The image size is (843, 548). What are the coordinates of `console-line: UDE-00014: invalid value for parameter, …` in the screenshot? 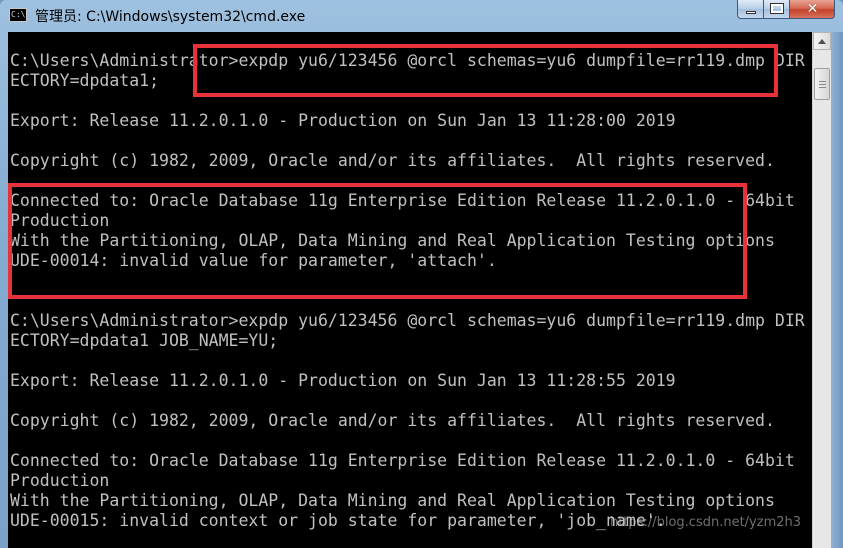 It's located at (253, 260).